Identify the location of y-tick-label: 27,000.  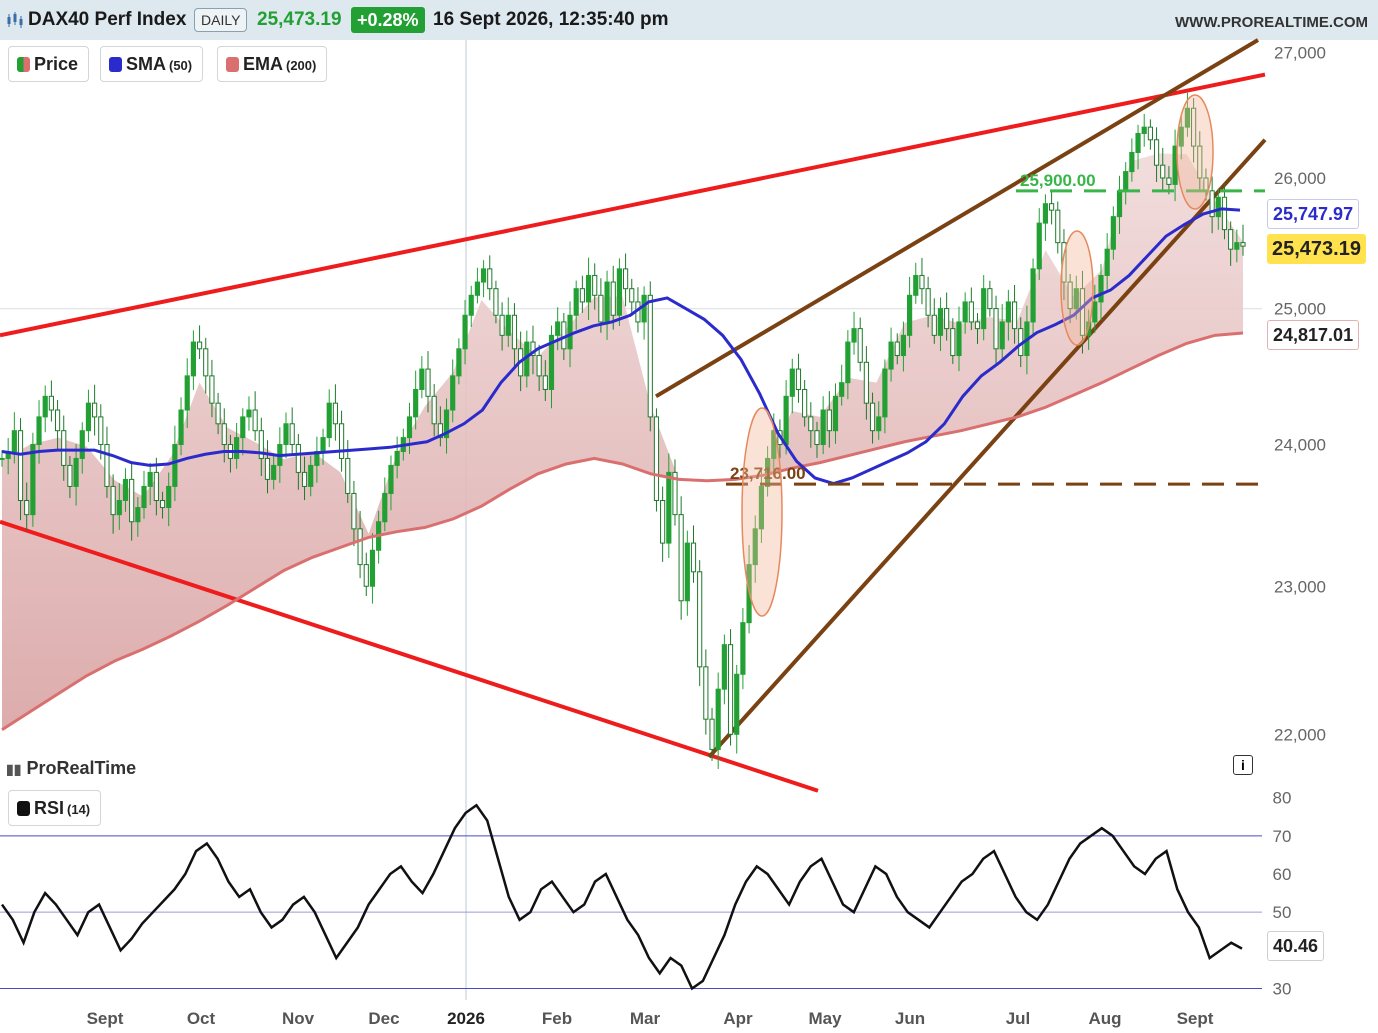
(1300, 52).